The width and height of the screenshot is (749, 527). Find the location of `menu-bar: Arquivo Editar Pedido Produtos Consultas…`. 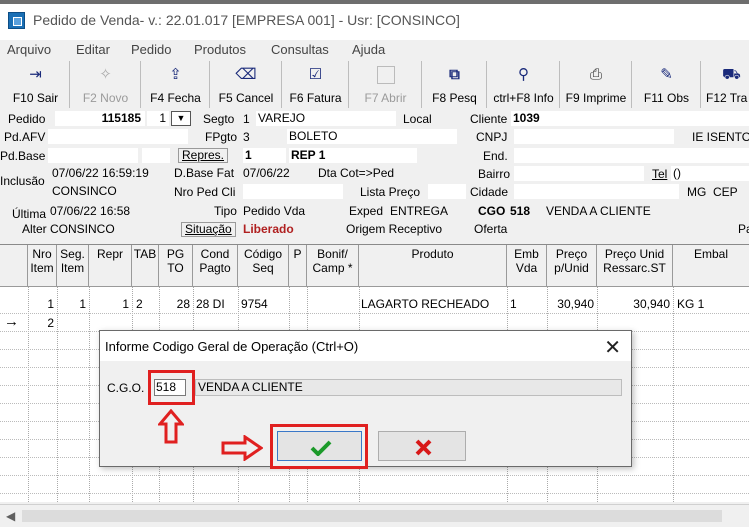

menu-bar: Arquivo Editar Pedido Produtos Consultas… is located at coordinates (374, 50).